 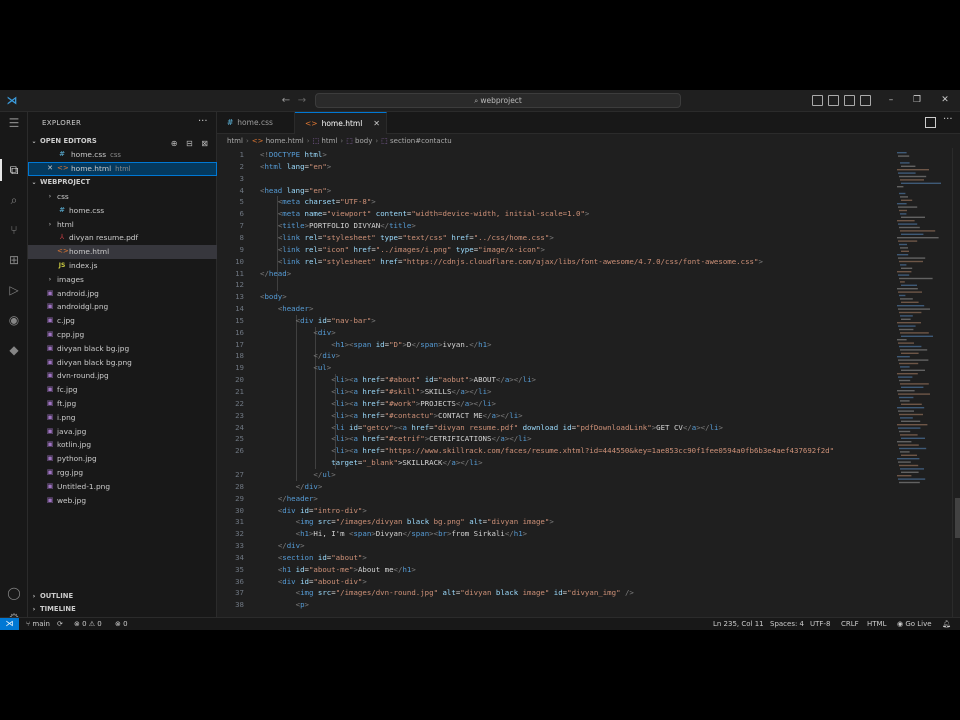 I want to click on timeline-header: › TIMELINE, so click(x=122, y=609).